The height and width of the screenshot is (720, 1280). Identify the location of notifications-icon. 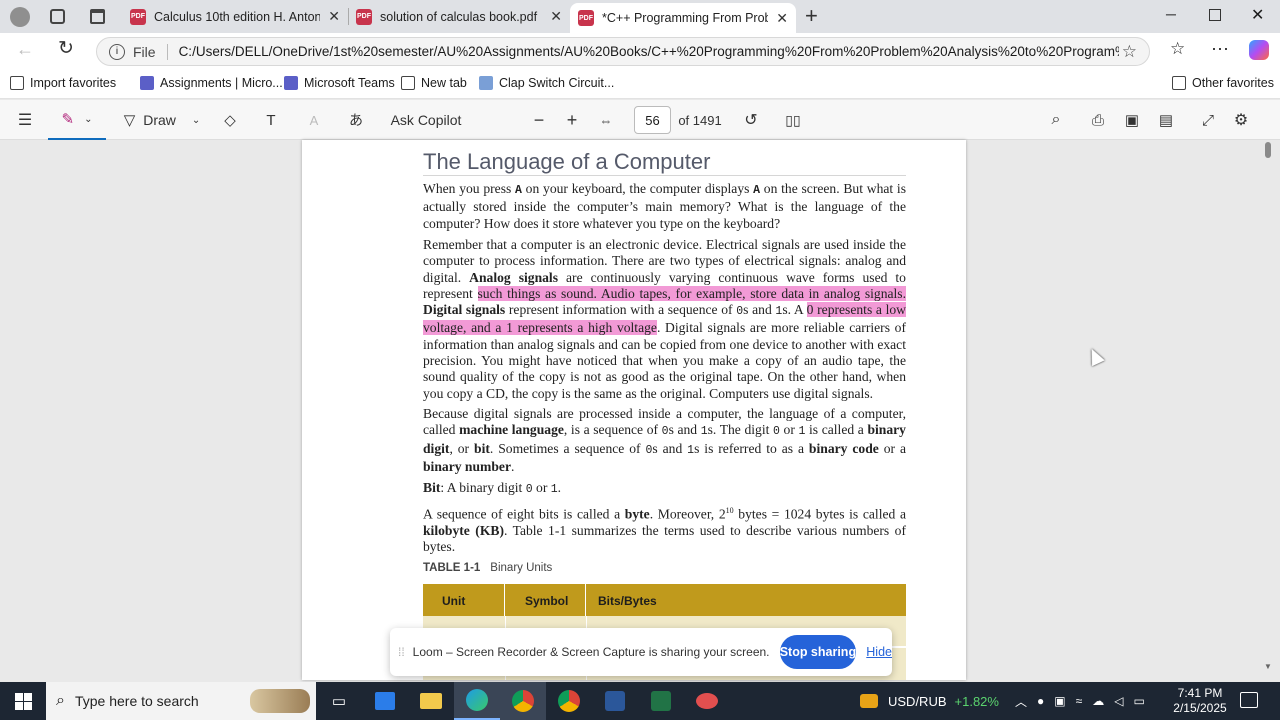
(1249, 700).